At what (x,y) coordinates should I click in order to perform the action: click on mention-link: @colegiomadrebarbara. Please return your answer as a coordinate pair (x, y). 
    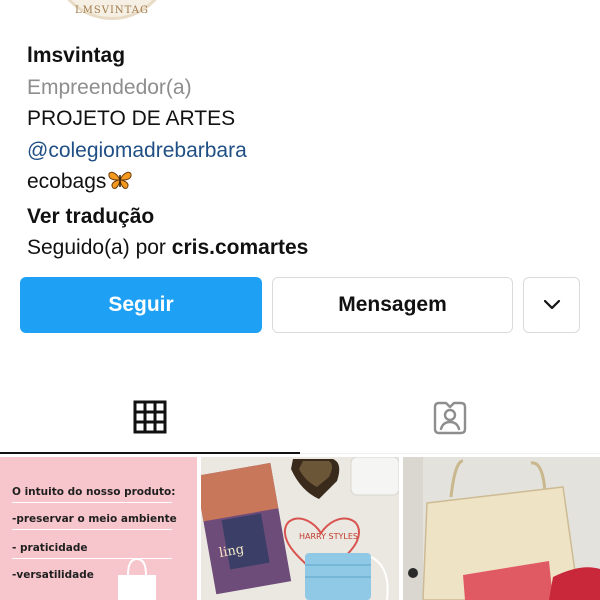
    Looking at the image, I should click on (307, 151).